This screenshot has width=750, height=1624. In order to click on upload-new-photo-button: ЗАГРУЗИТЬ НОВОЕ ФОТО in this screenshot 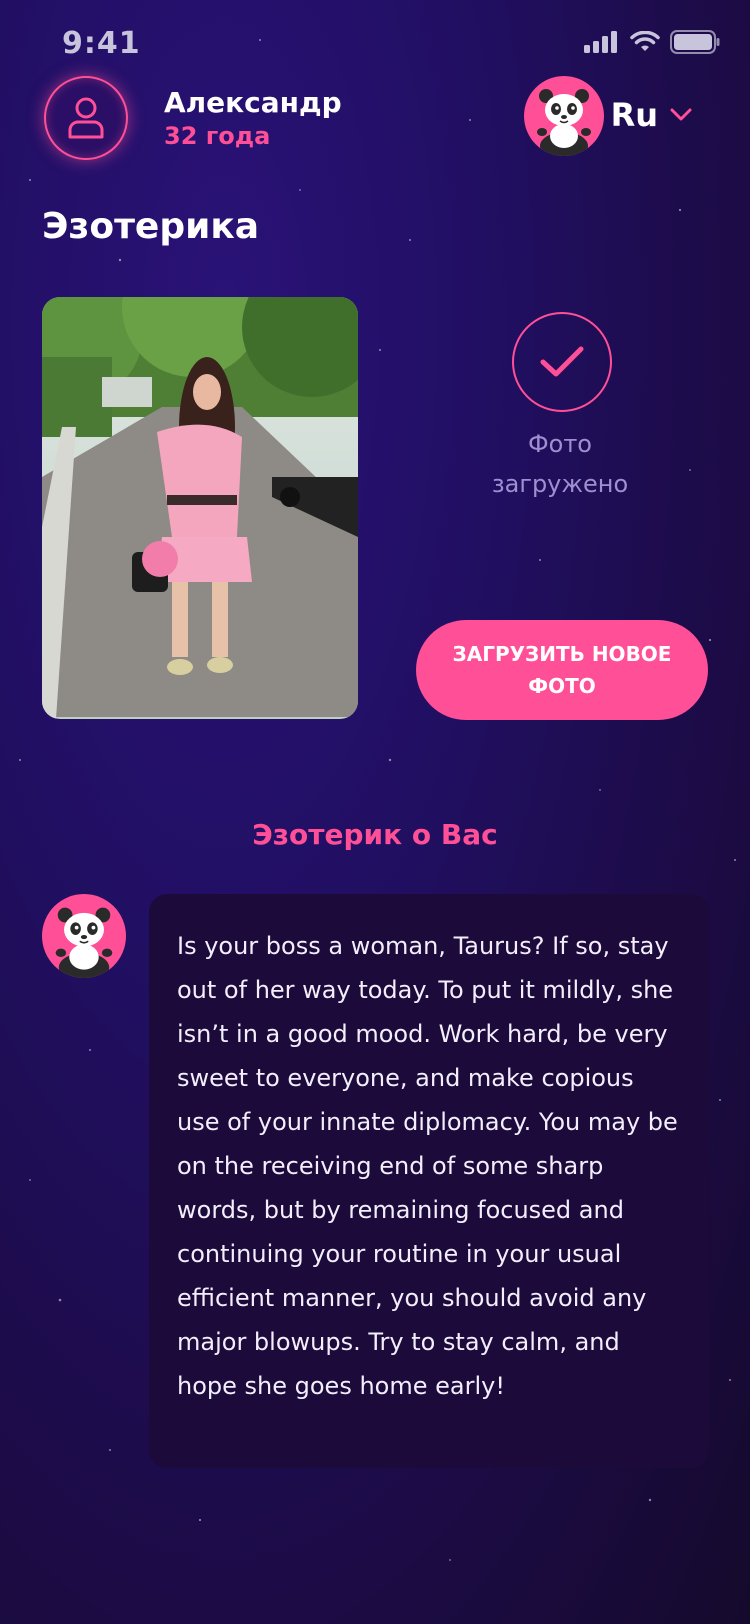, I will do `click(562, 670)`.